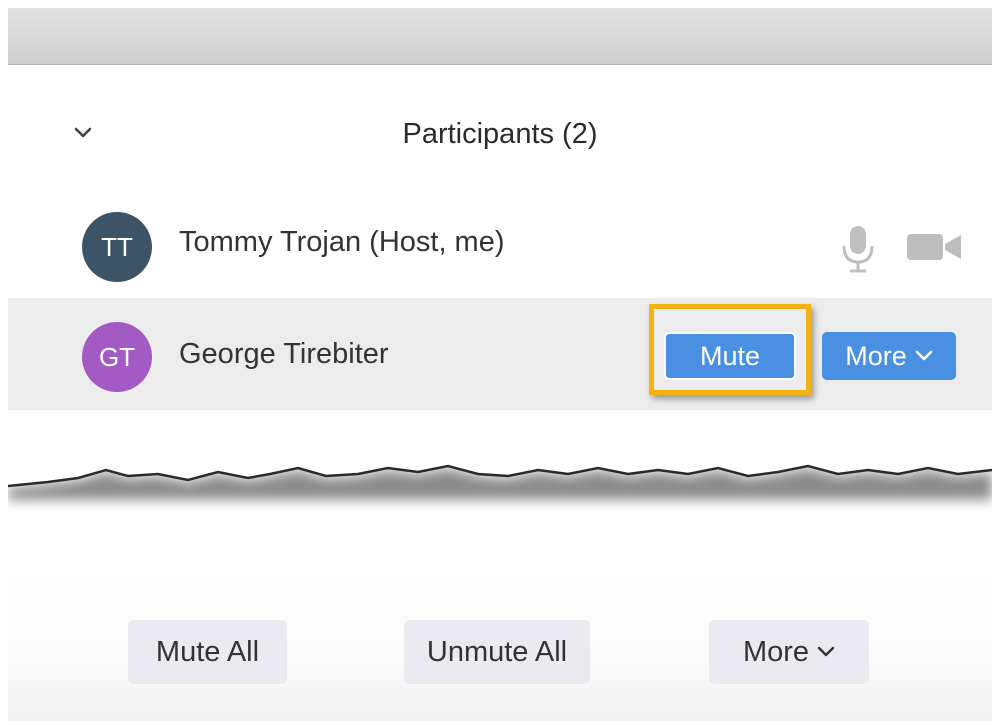 Image resolution: width=992 pixels, height=721 pixels. I want to click on mute-button-label: Mute, so click(730, 355).